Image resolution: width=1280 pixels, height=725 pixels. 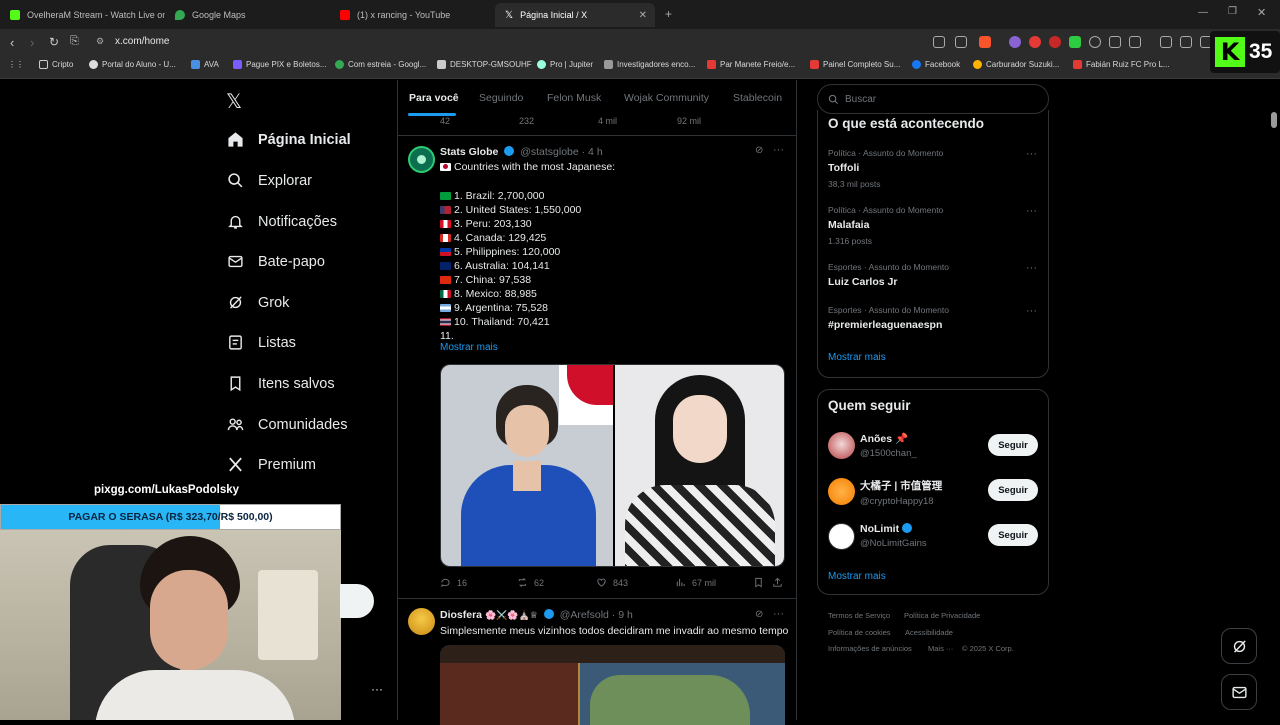 I want to click on views-button: 92 mil, so click(x=689, y=121).